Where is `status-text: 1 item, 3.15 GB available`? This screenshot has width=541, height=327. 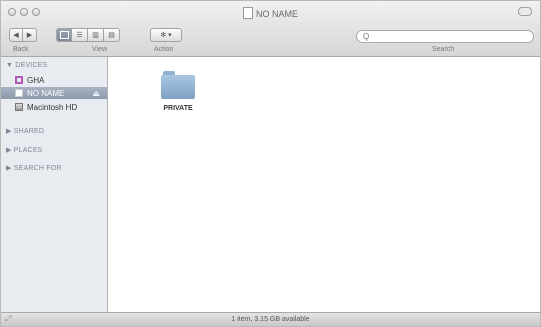 status-text: 1 item, 3.15 GB available is located at coordinates (270, 319).